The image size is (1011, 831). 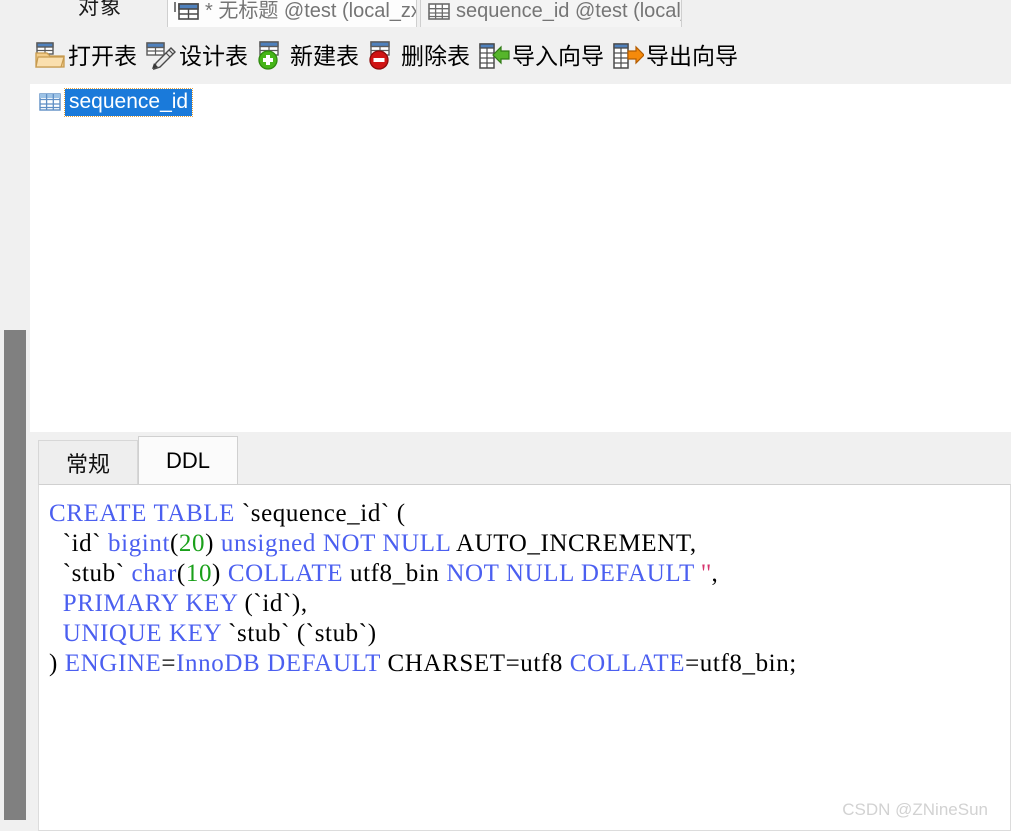 I want to click on new-table-button: 新建表, so click(x=309, y=56).